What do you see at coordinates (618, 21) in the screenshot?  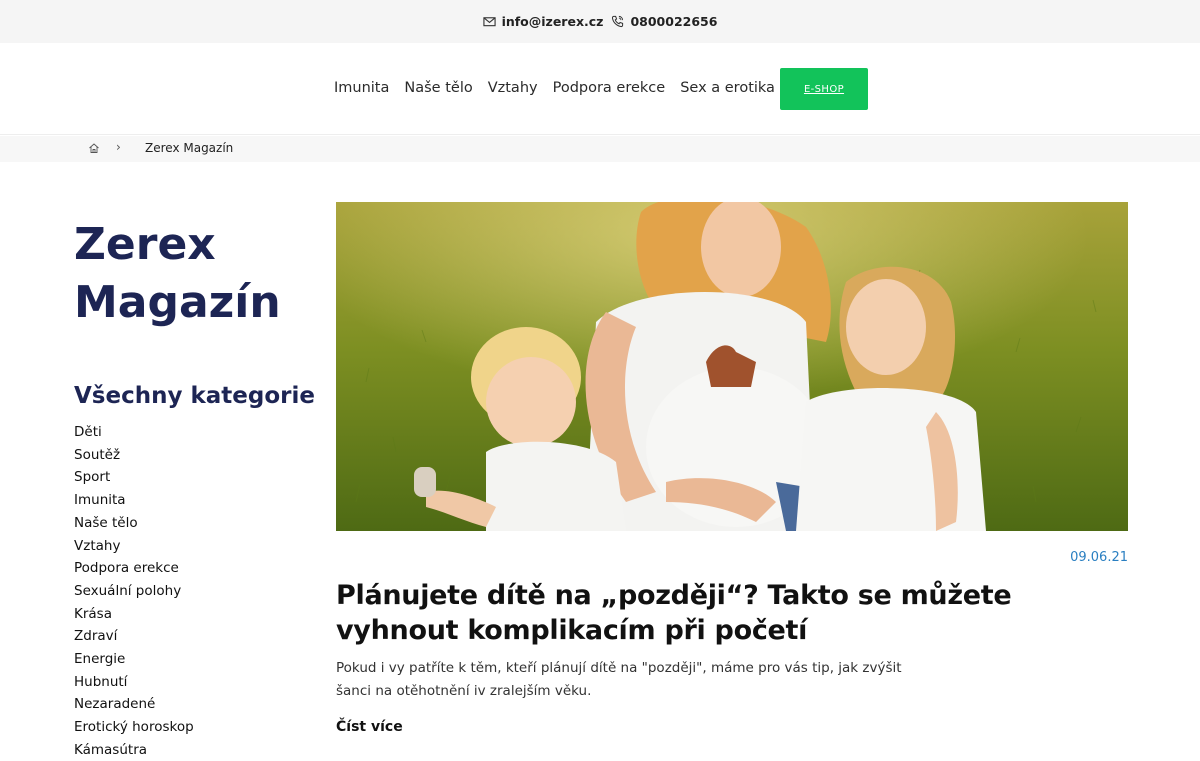 I see `phone-icon` at bounding box center [618, 21].